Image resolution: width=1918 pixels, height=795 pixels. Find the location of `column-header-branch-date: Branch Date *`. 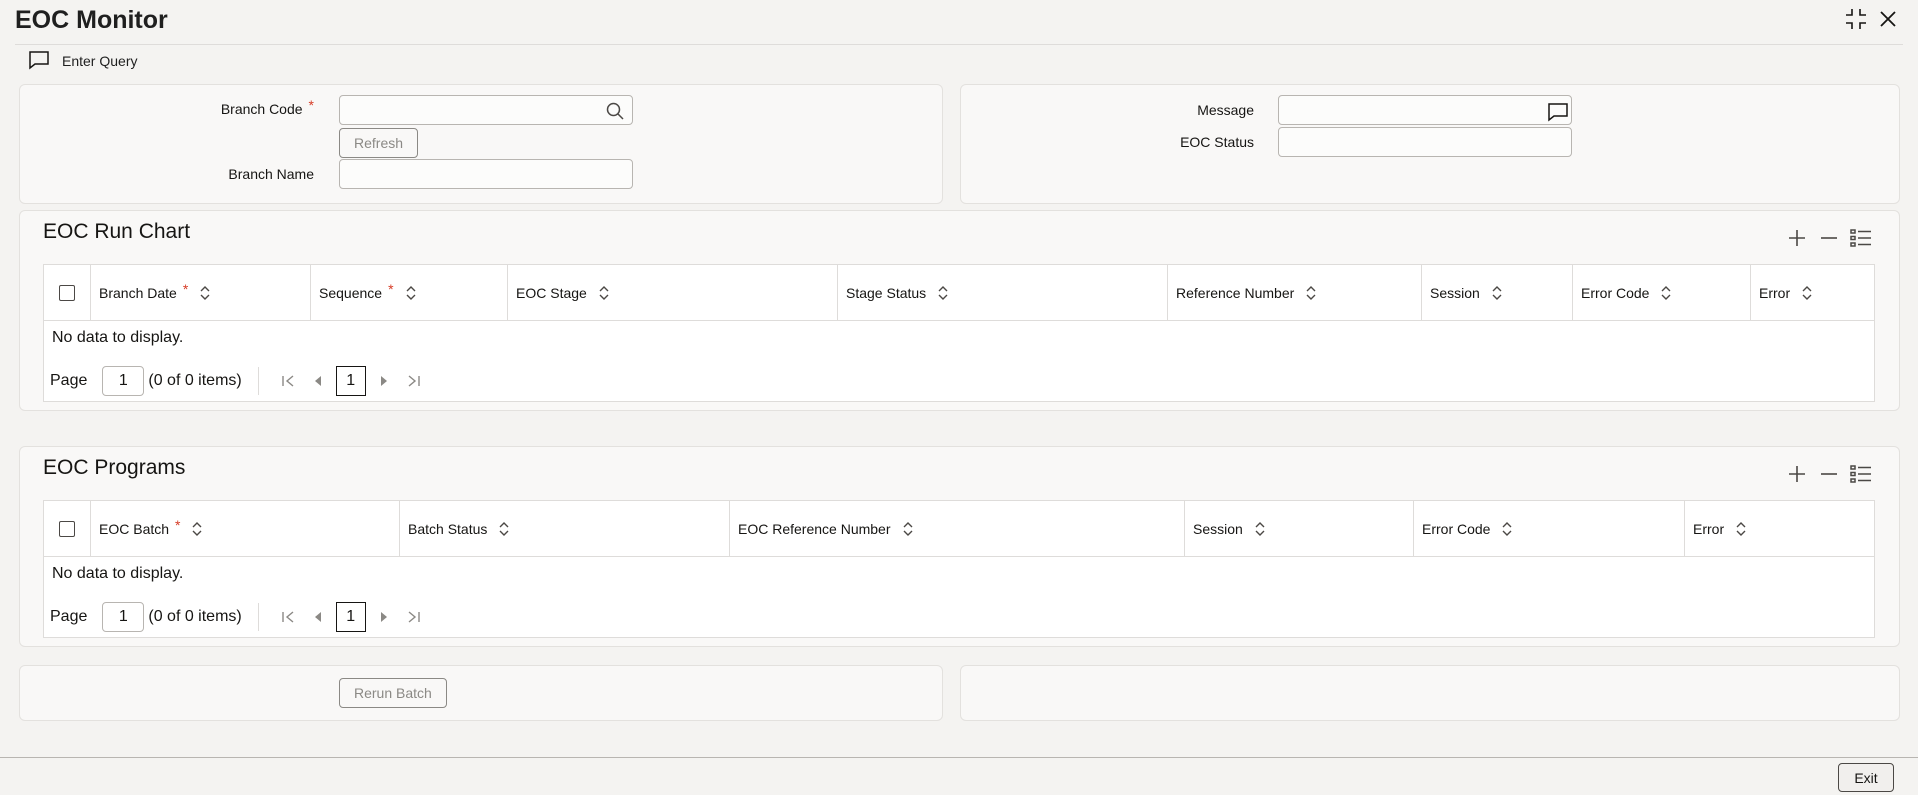

column-header-branch-date: Branch Date * is located at coordinates (200, 292).